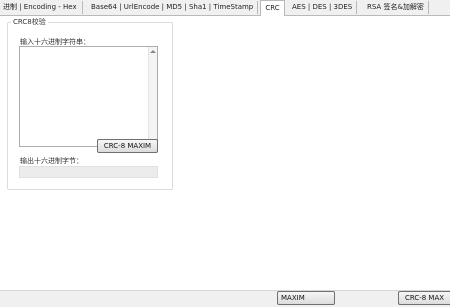  What do you see at coordinates (88, 96) in the screenshot?
I see `hex-string-input` at bounding box center [88, 96].